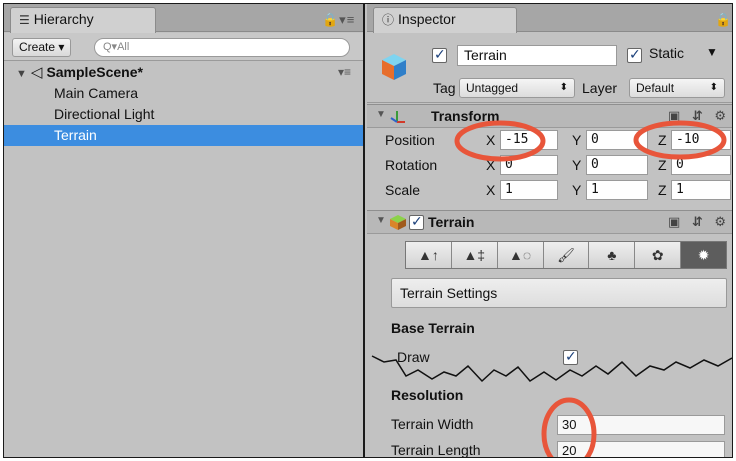  Describe the element at coordinates (83, 20) in the screenshot. I see `tab-hierarchy: ☰ Hierarchy` at that location.